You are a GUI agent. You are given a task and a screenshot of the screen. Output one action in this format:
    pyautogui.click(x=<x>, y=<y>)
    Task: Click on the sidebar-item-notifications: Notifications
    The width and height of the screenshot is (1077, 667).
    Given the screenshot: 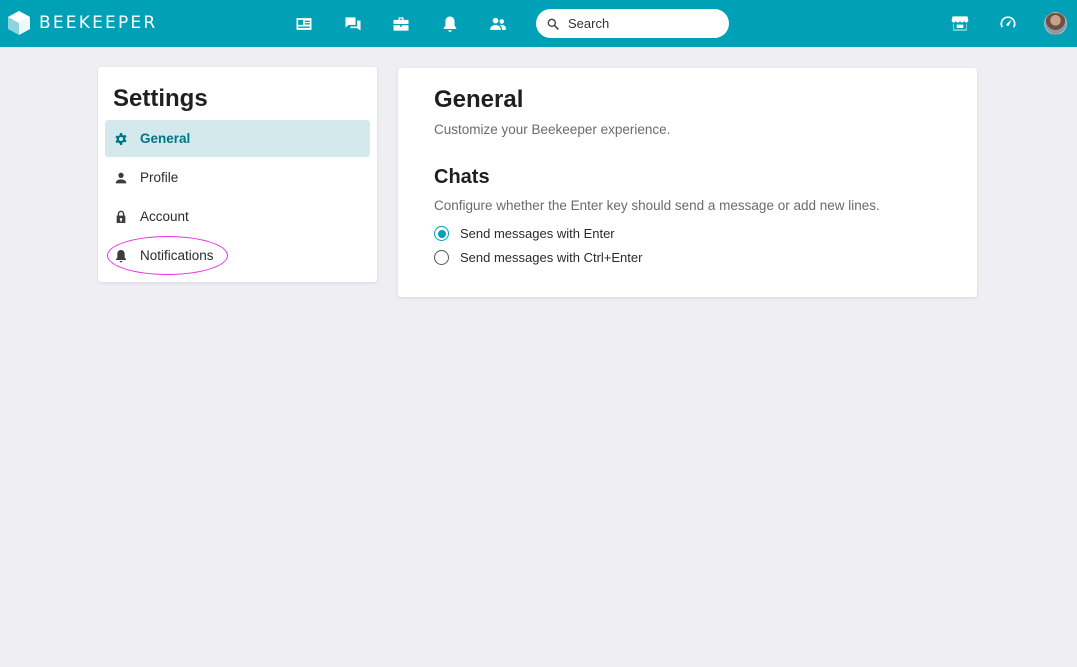 What is the action you would take?
    pyautogui.click(x=237, y=255)
    